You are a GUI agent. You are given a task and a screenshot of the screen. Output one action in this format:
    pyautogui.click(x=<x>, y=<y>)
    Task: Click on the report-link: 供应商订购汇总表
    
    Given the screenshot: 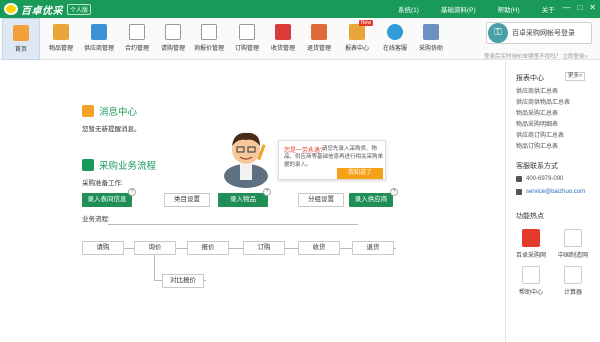 What is the action you would take?
    pyautogui.click(x=540, y=134)
    